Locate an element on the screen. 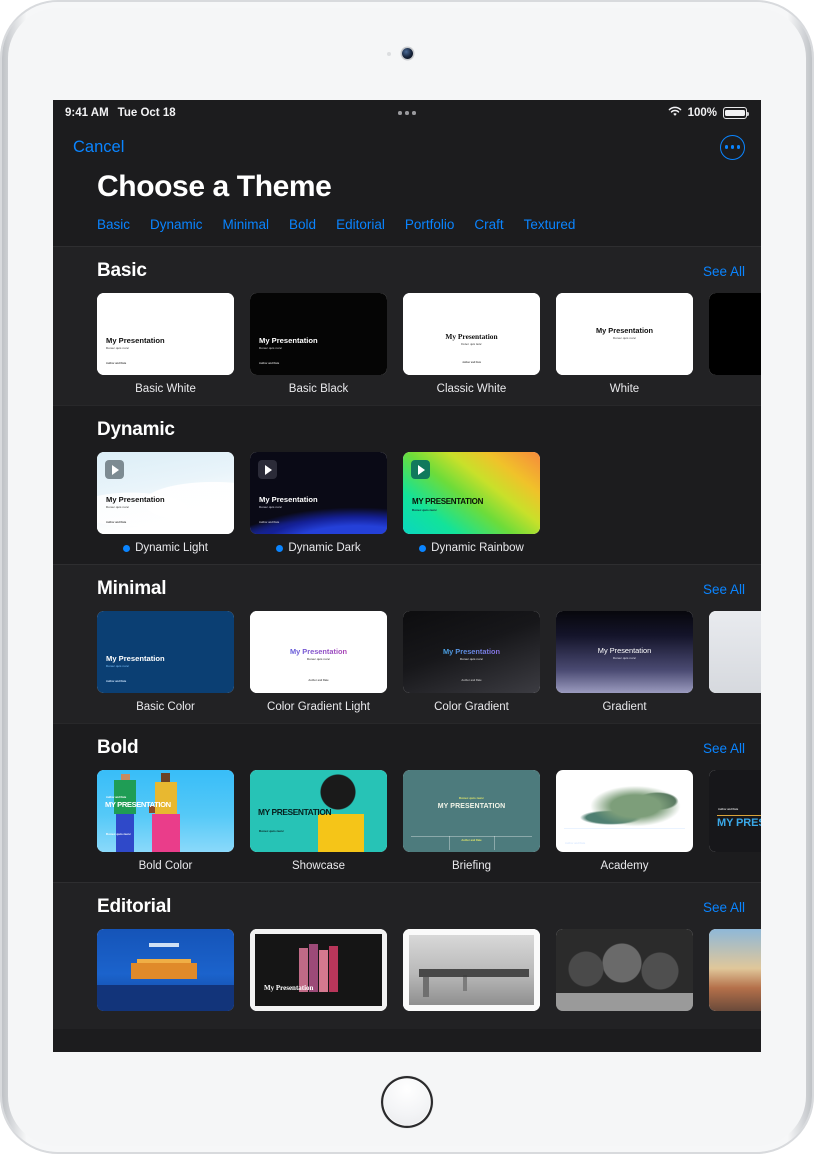 Image resolution: width=814 pixels, height=1154 pixels. section-header: Editorial See All is located at coordinates (407, 907).